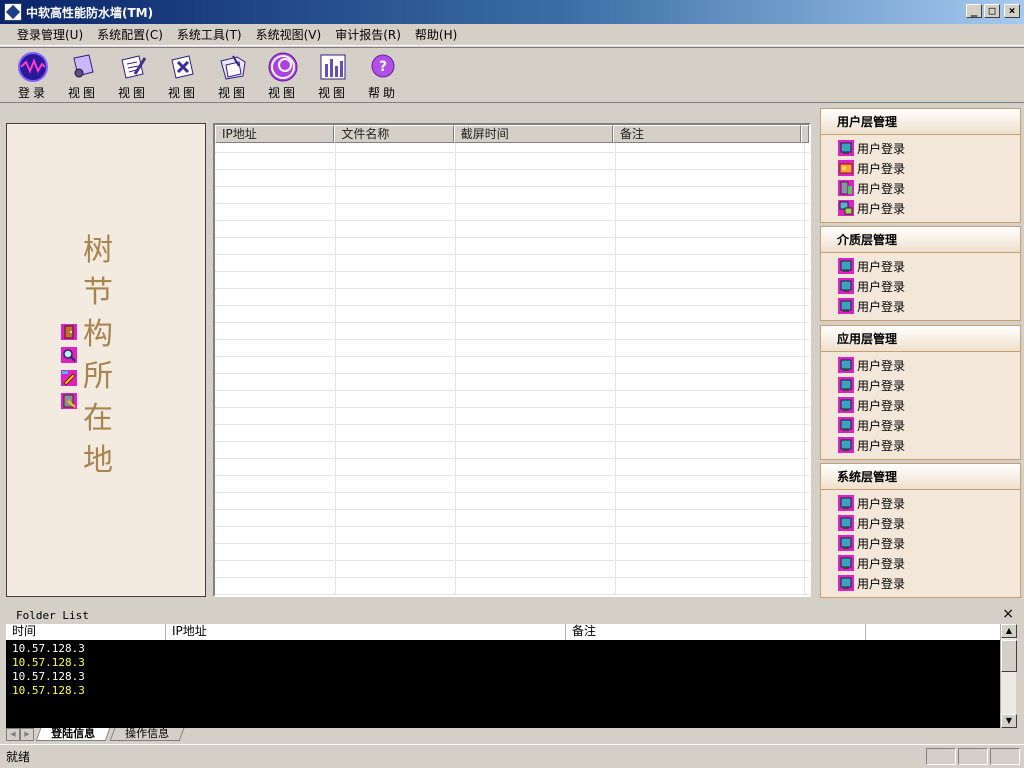 This screenshot has width=1024, height=768. I want to click on group-title: 系统层管理, so click(920, 477).